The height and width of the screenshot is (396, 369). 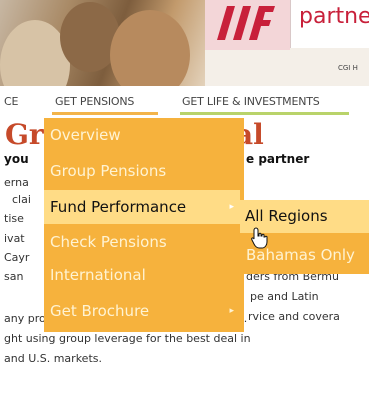 What do you see at coordinates (264, 113) in the screenshot?
I see `nav-underline-life` at bounding box center [264, 113].